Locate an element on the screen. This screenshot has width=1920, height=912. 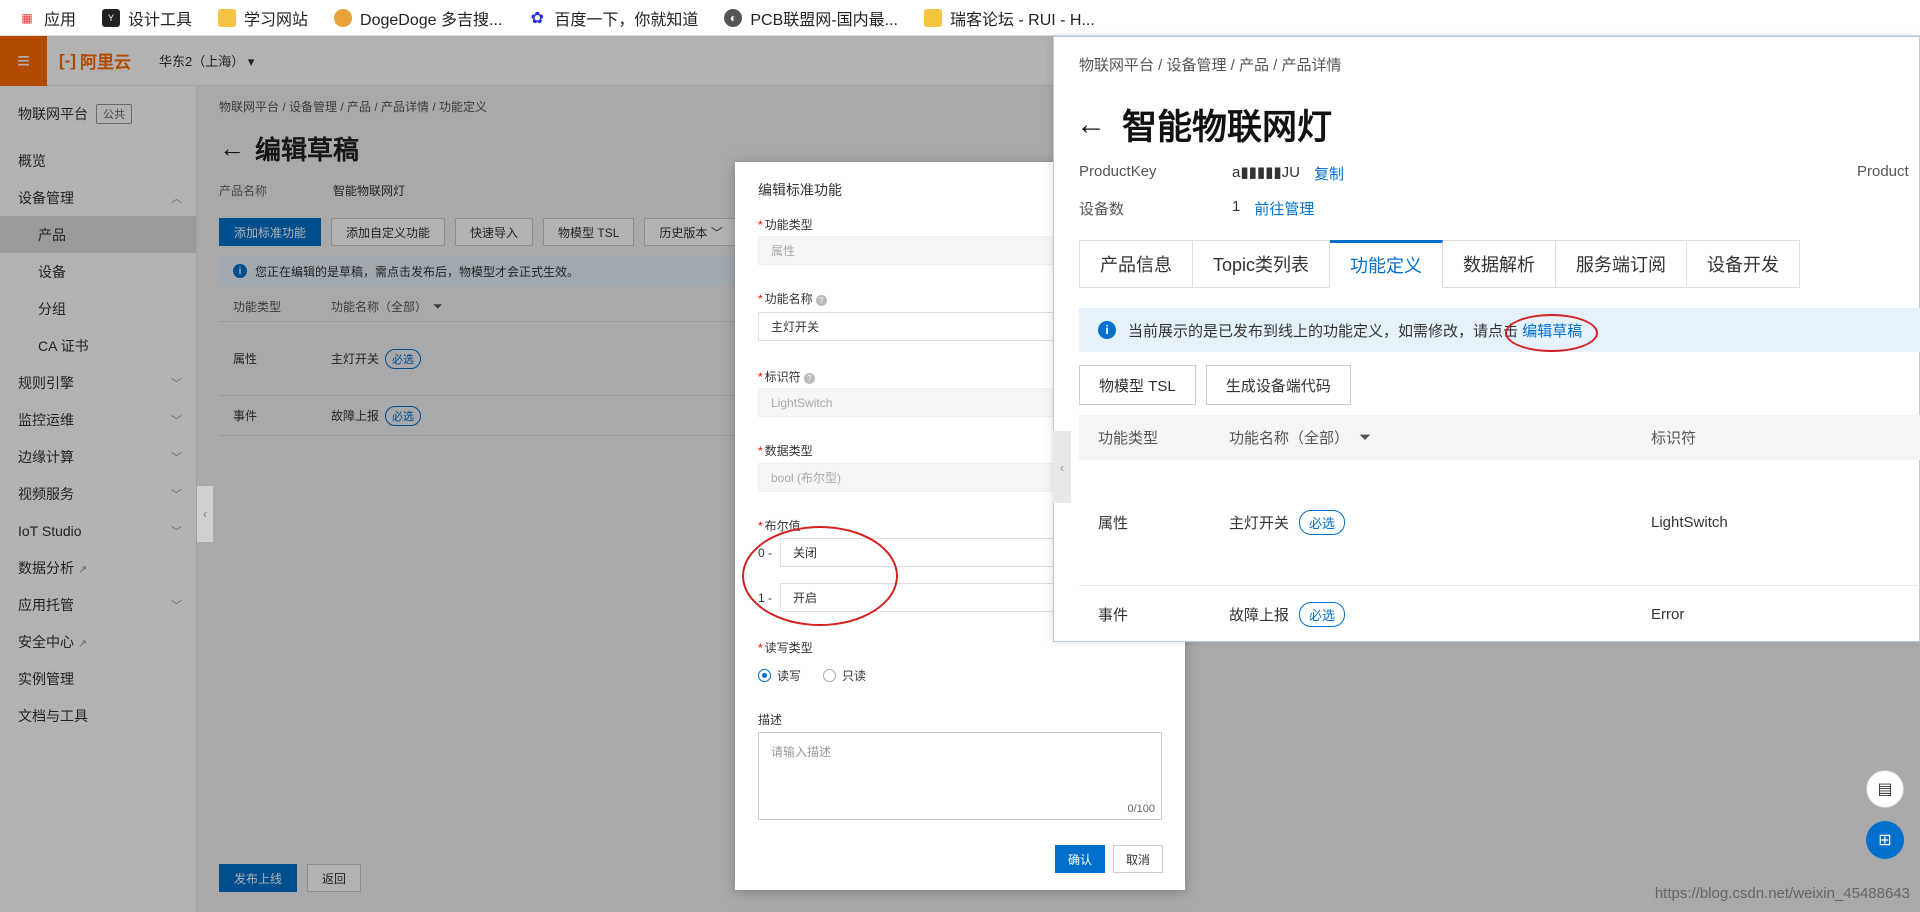
func-name-label: *功能名称? is located at coordinates (792, 298).